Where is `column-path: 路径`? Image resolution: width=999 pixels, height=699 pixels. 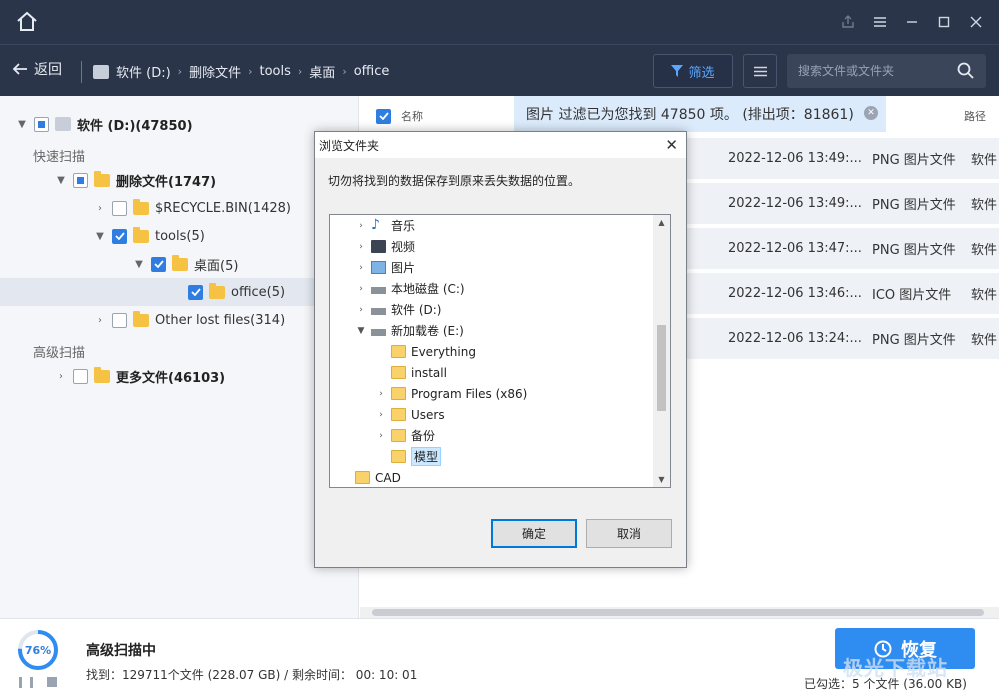 column-path: 路径 is located at coordinates (975, 116).